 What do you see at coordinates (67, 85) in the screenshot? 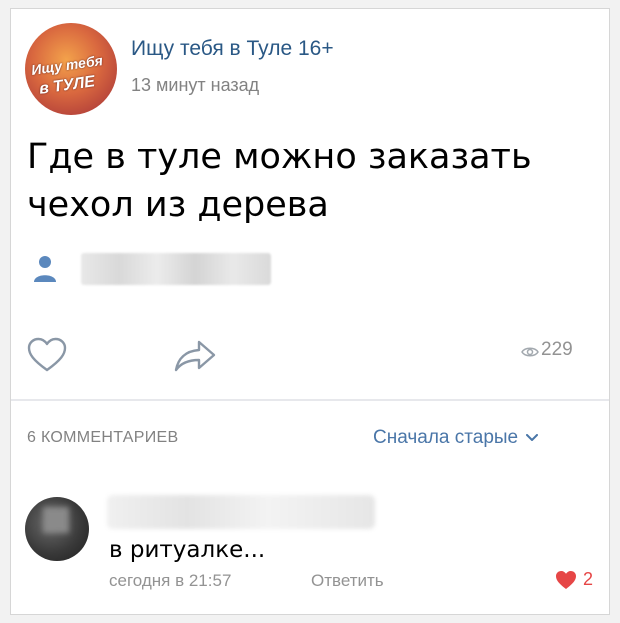
I see `avatar-caption-2: в ТУЛЕ` at bounding box center [67, 85].